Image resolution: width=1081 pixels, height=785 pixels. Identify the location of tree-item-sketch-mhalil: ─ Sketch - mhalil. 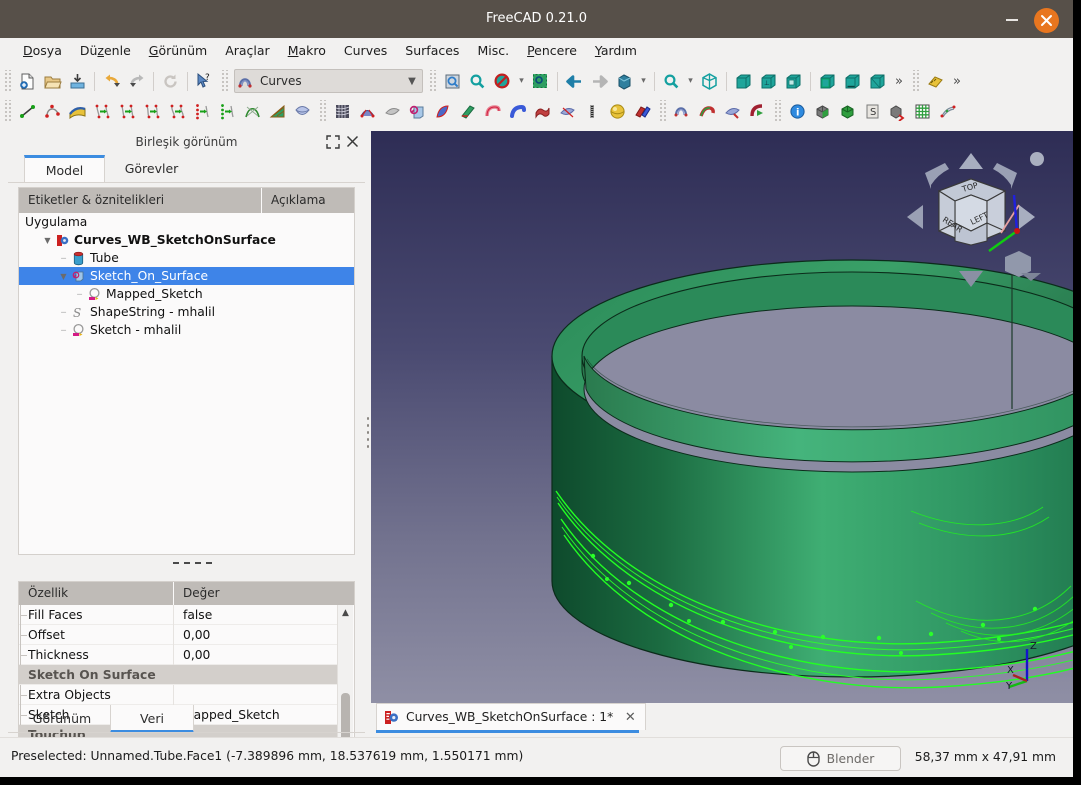
(186, 330).